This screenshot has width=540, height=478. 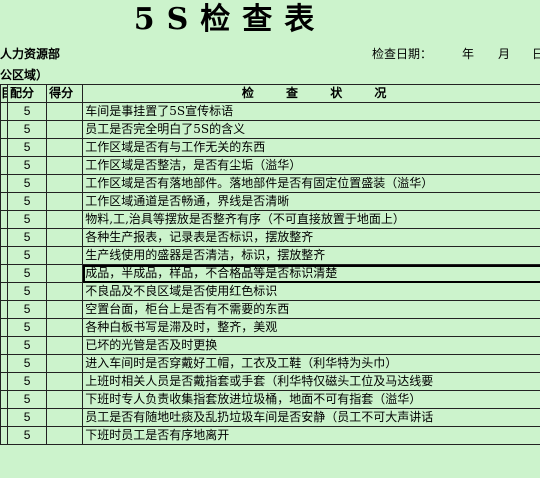 I want to click on table-row: 5 已坏的光管是否及时更换, so click(x=270, y=345).